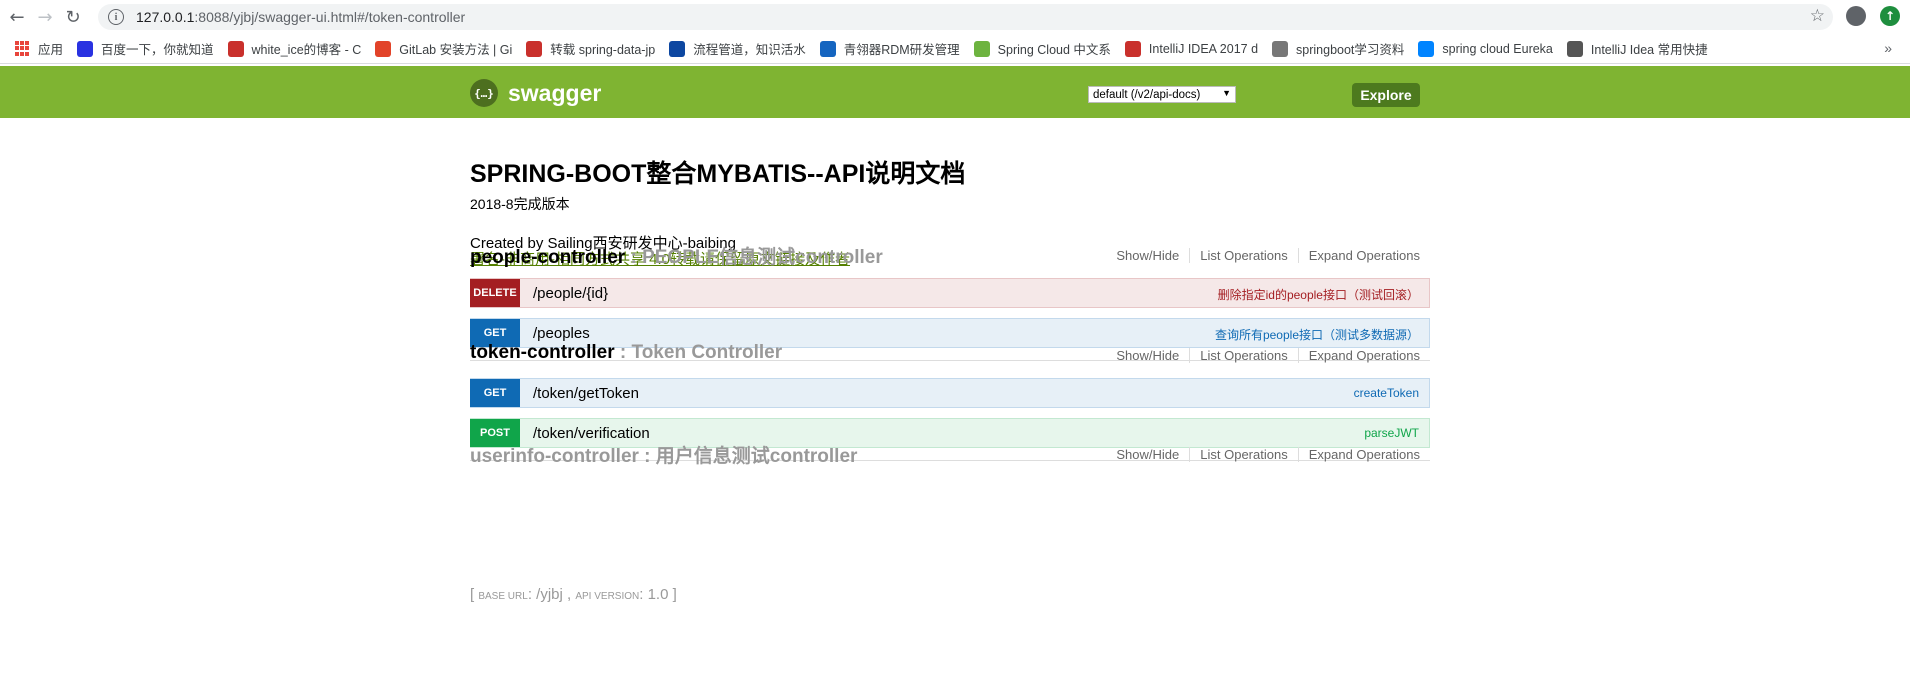 The height and width of the screenshot is (681, 1910). Describe the element at coordinates (551, 594) in the screenshot. I see `base-url-value: : /yjbj ,` at that location.